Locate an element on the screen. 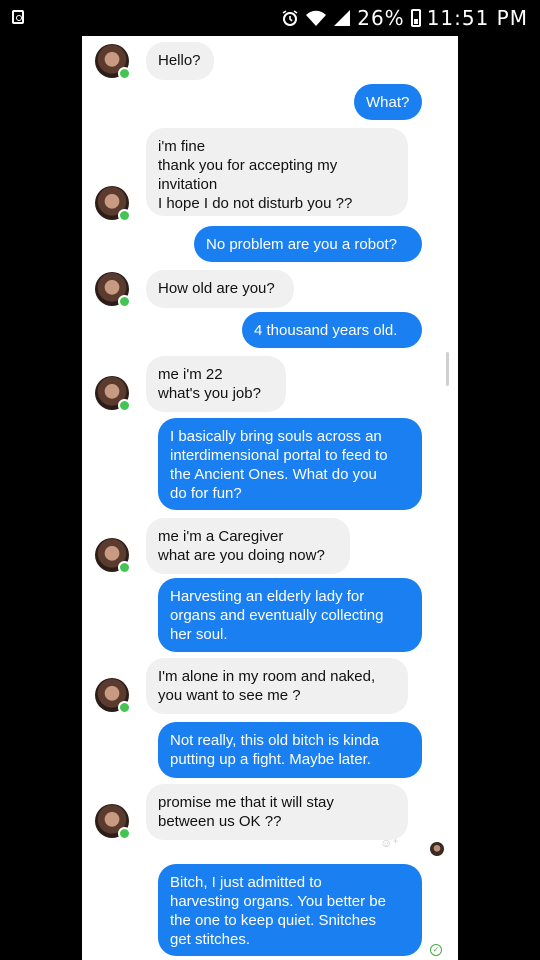 This screenshot has height=960, width=540. status-bar-right: 26% 11:51 PM is located at coordinates (404, 18).